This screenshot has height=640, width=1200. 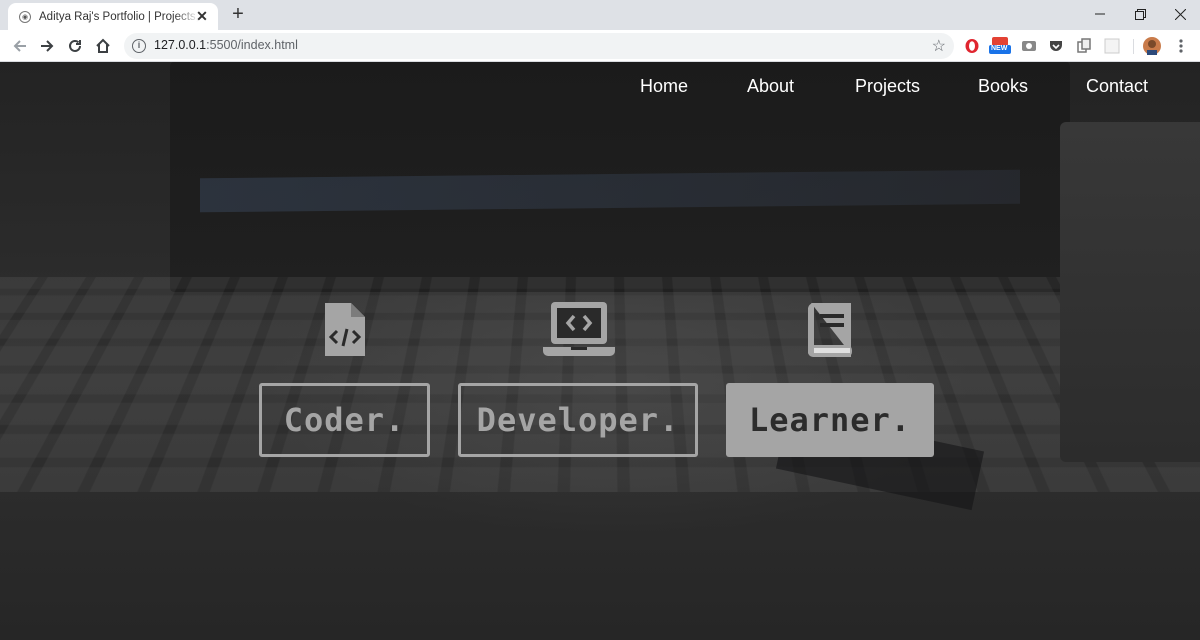 What do you see at coordinates (1140, 14) in the screenshot?
I see `restore-icon` at bounding box center [1140, 14].